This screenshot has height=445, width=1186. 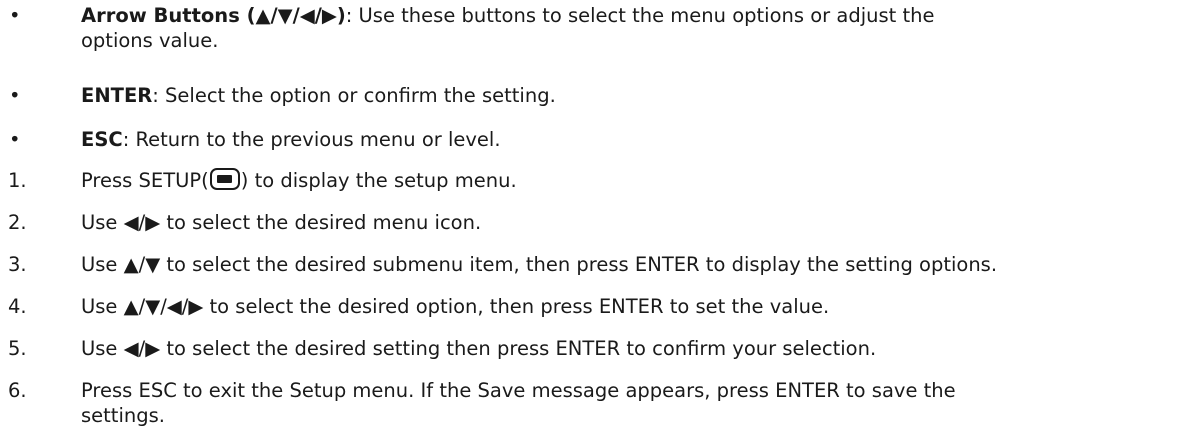 What do you see at coordinates (17, 390) in the screenshot?
I see `step-number: 6.` at bounding box center [17, 390].